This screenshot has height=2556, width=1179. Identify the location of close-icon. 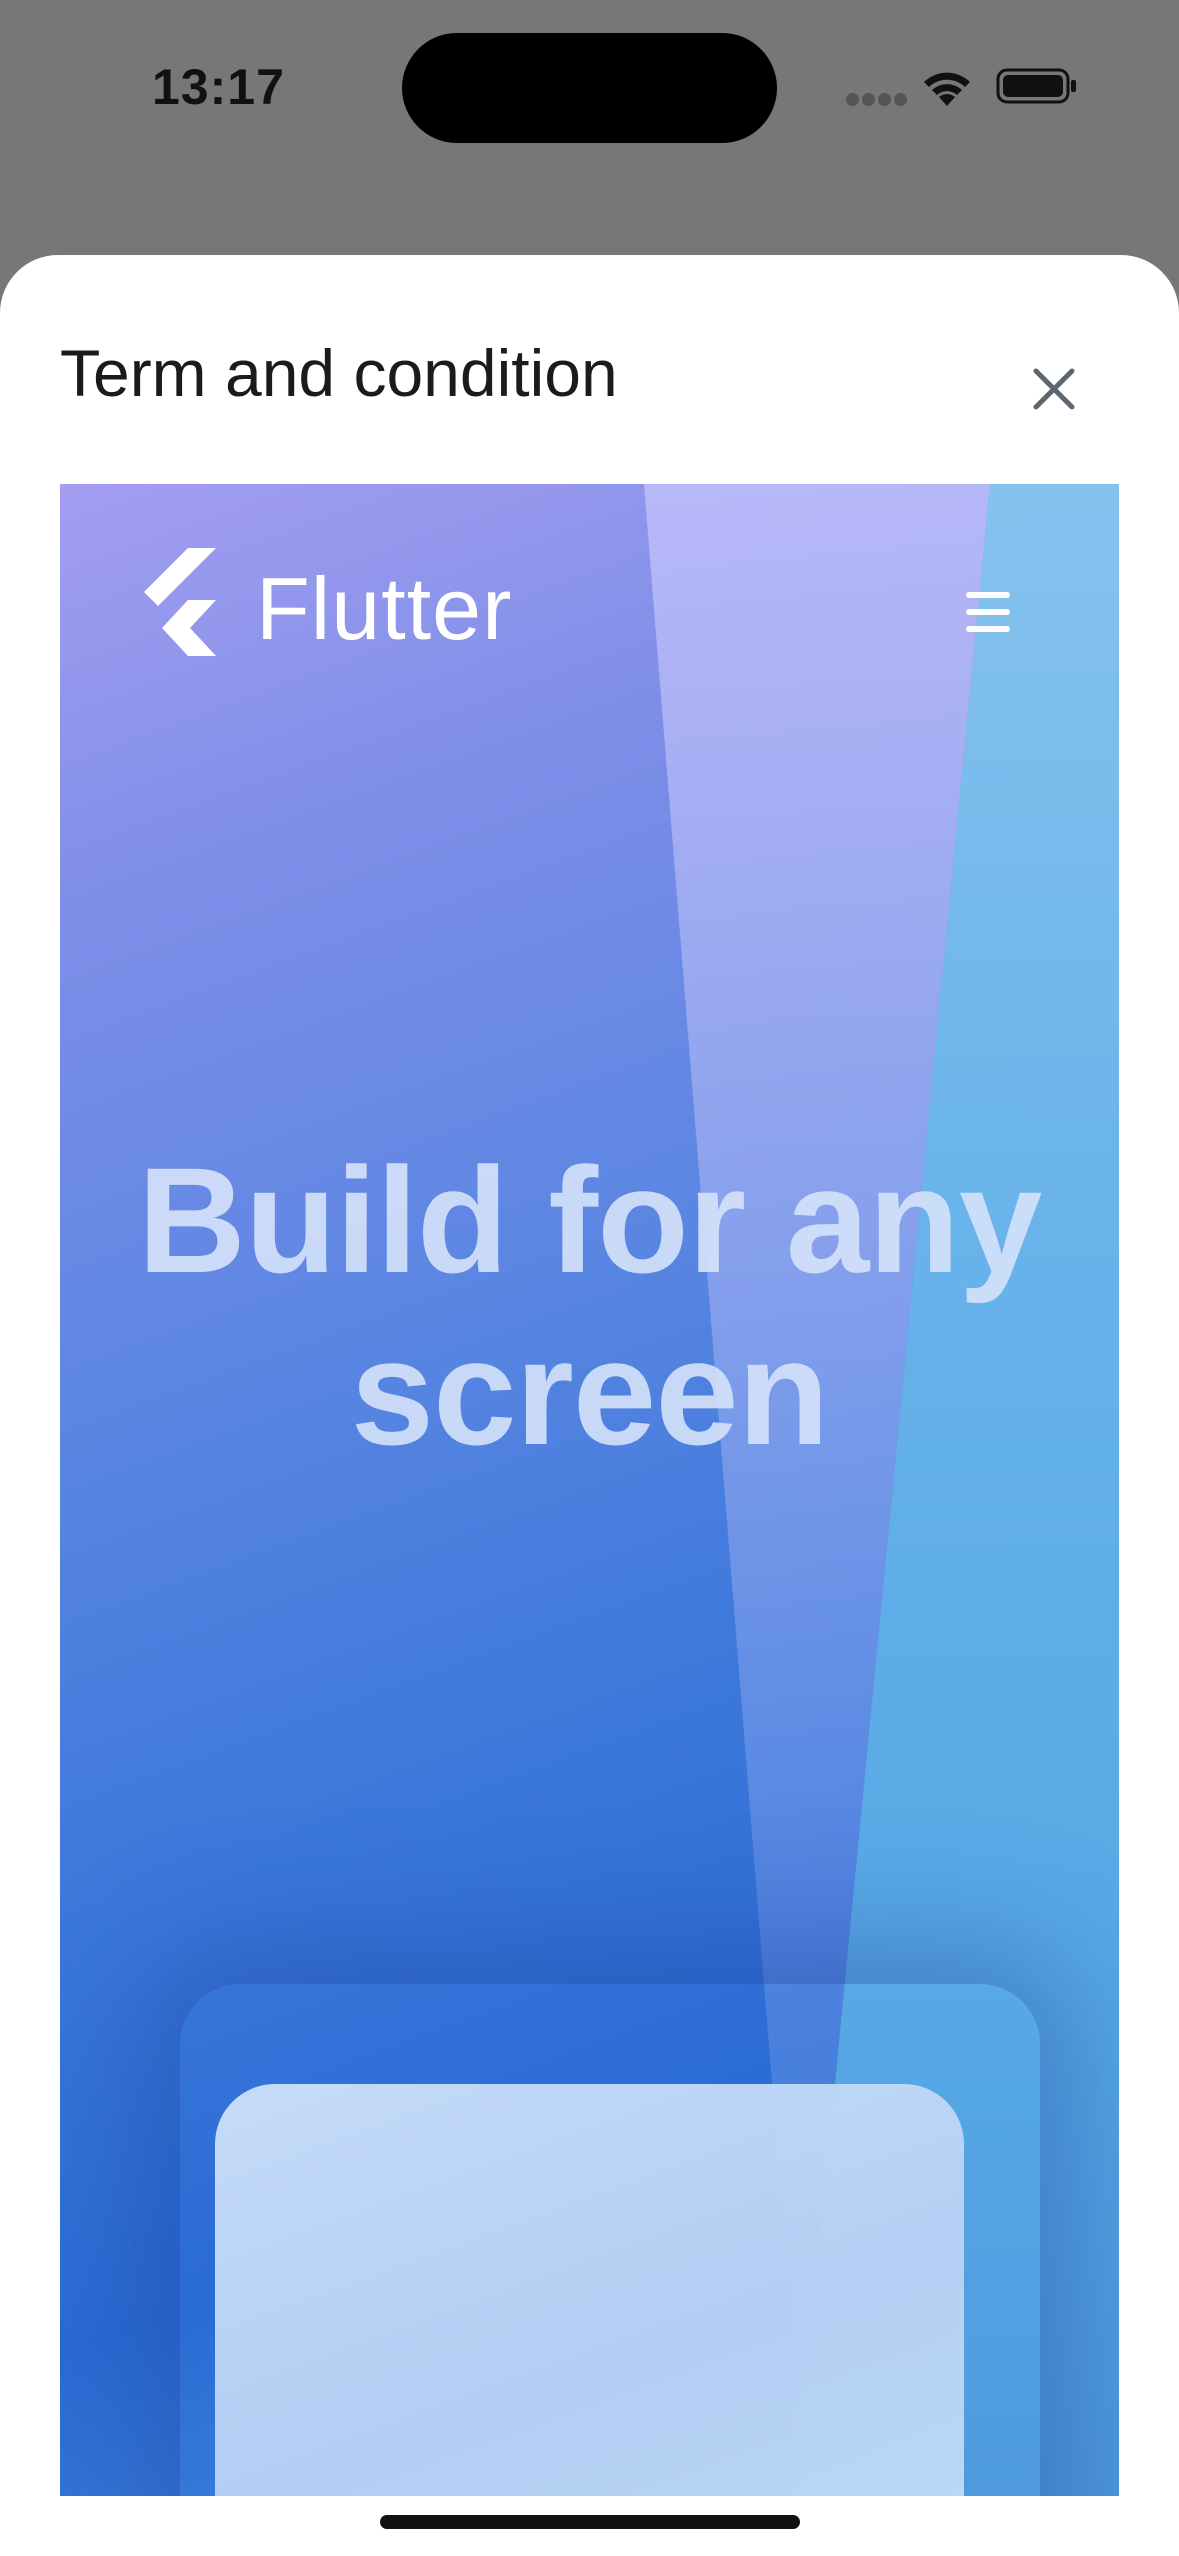
(1054, 389).